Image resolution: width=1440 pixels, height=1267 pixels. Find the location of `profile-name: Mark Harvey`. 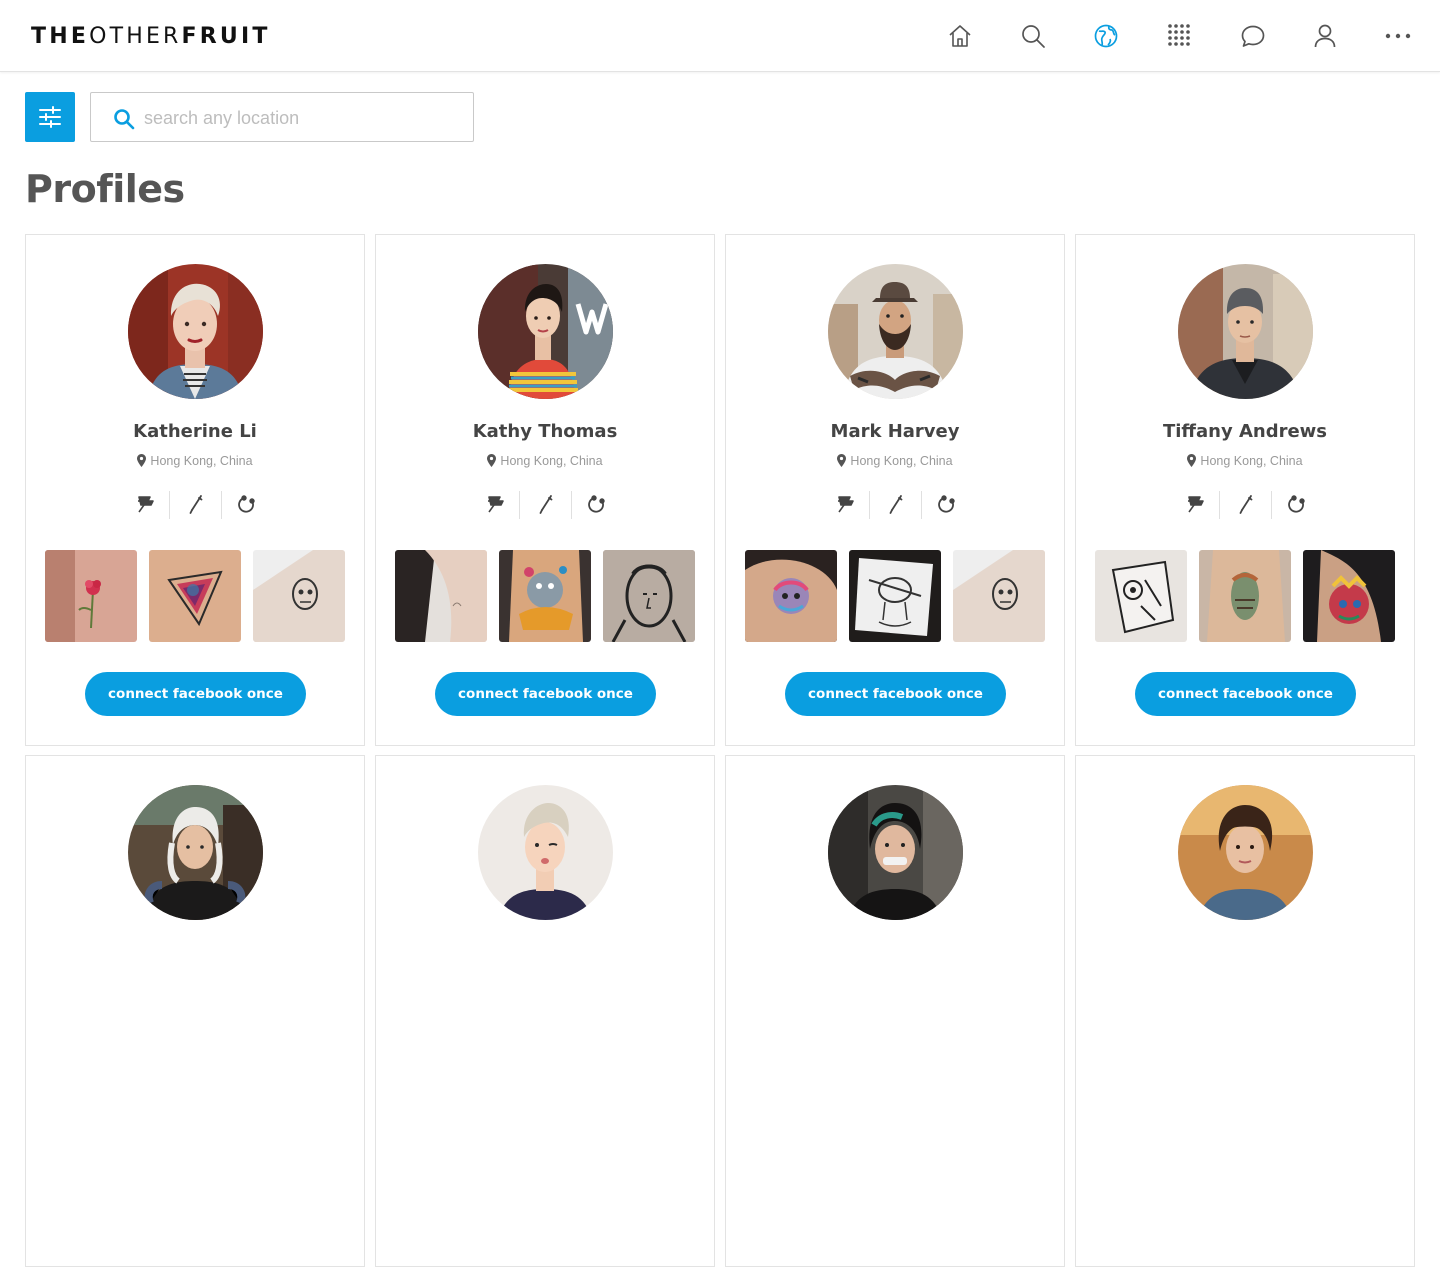

profile-name: Mark Harvey is located at coordinates (895, 432).